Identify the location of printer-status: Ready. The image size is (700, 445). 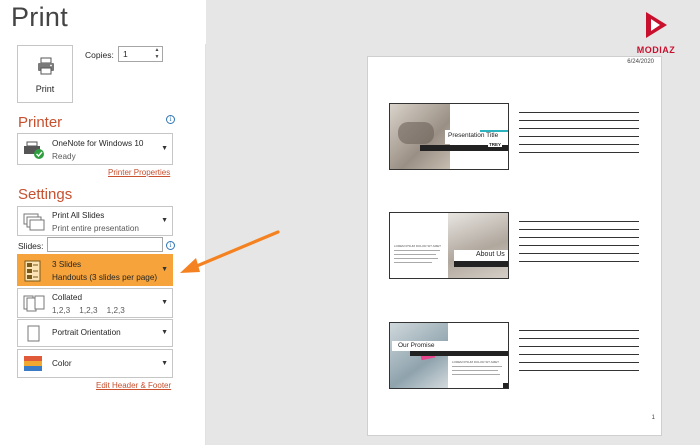
(64, 156).